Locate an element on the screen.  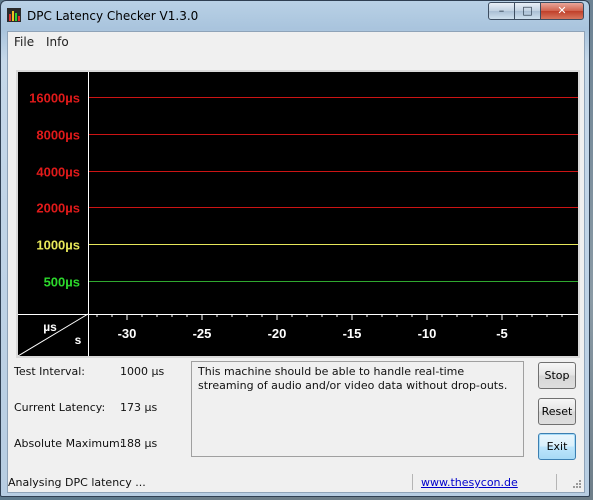
maximize-button: □ is located at coordinates (527, 11).